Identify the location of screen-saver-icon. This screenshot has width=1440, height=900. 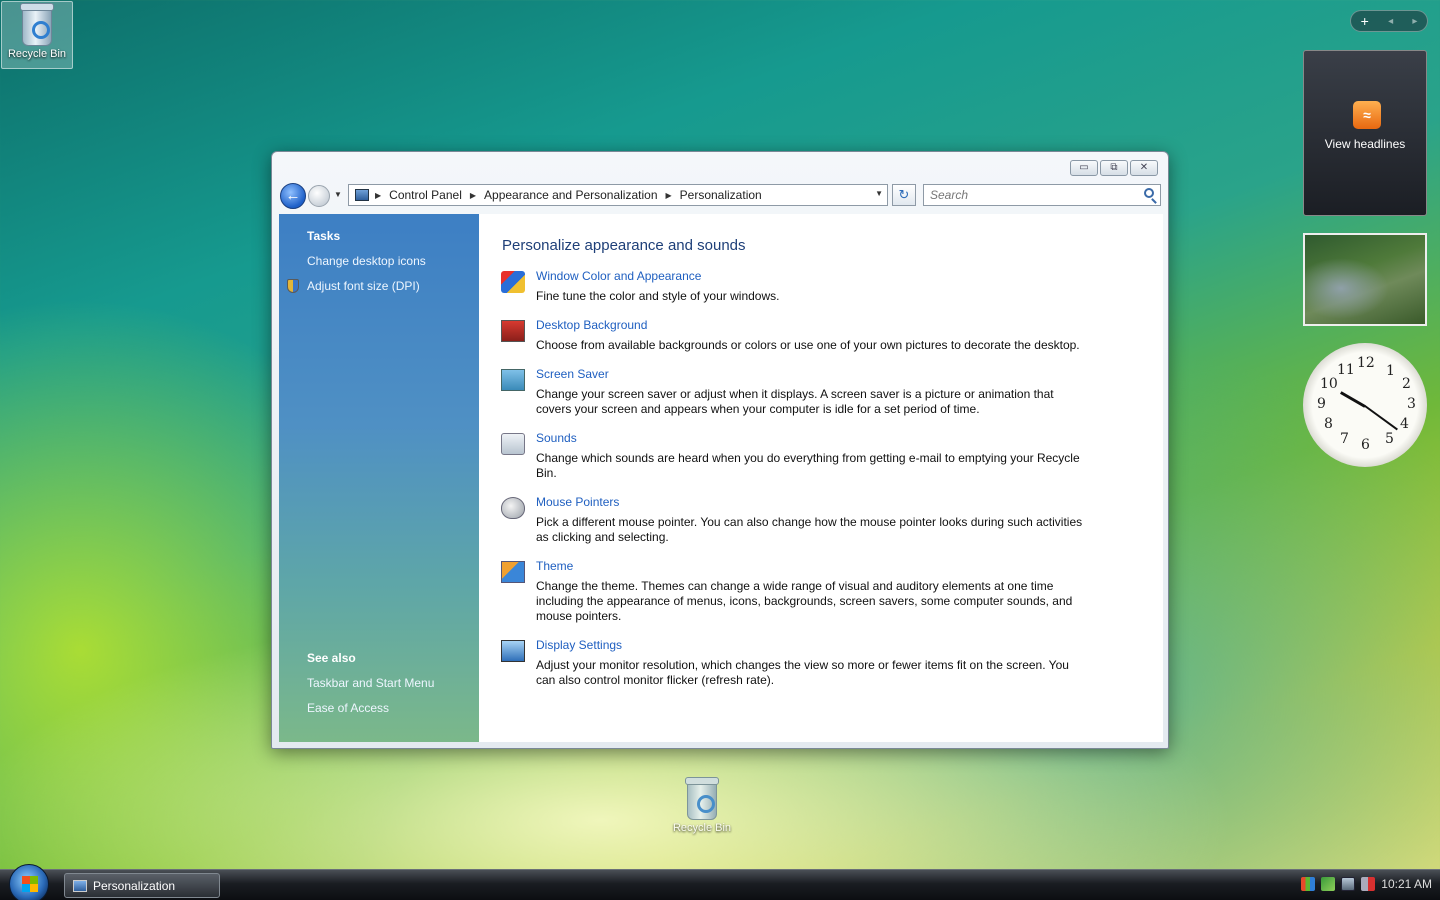
(513, 380).